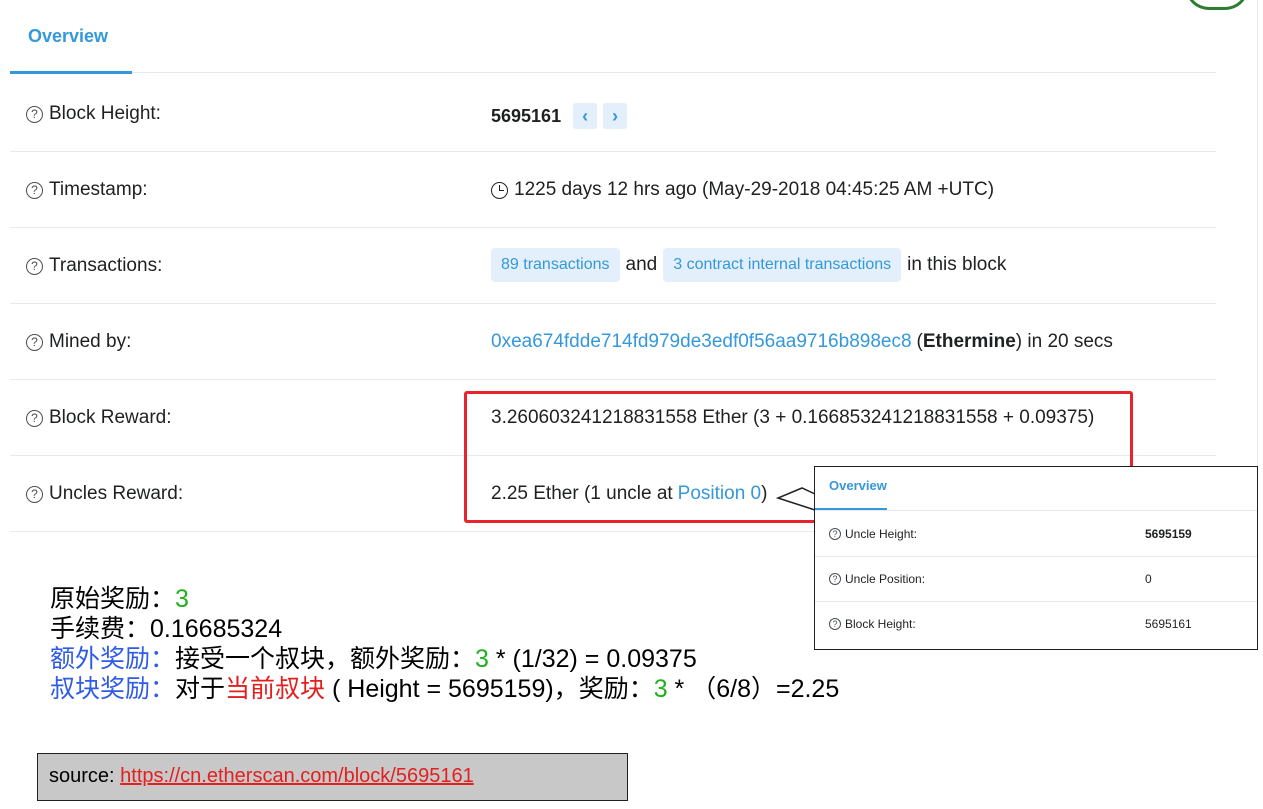 Image resolution: width=1263 pixels, height=809 pixels. What do you see at coordinates (526, 115) in the screenshot?
I see `block-height-value: 5695161` at bounding box center [526, 115].